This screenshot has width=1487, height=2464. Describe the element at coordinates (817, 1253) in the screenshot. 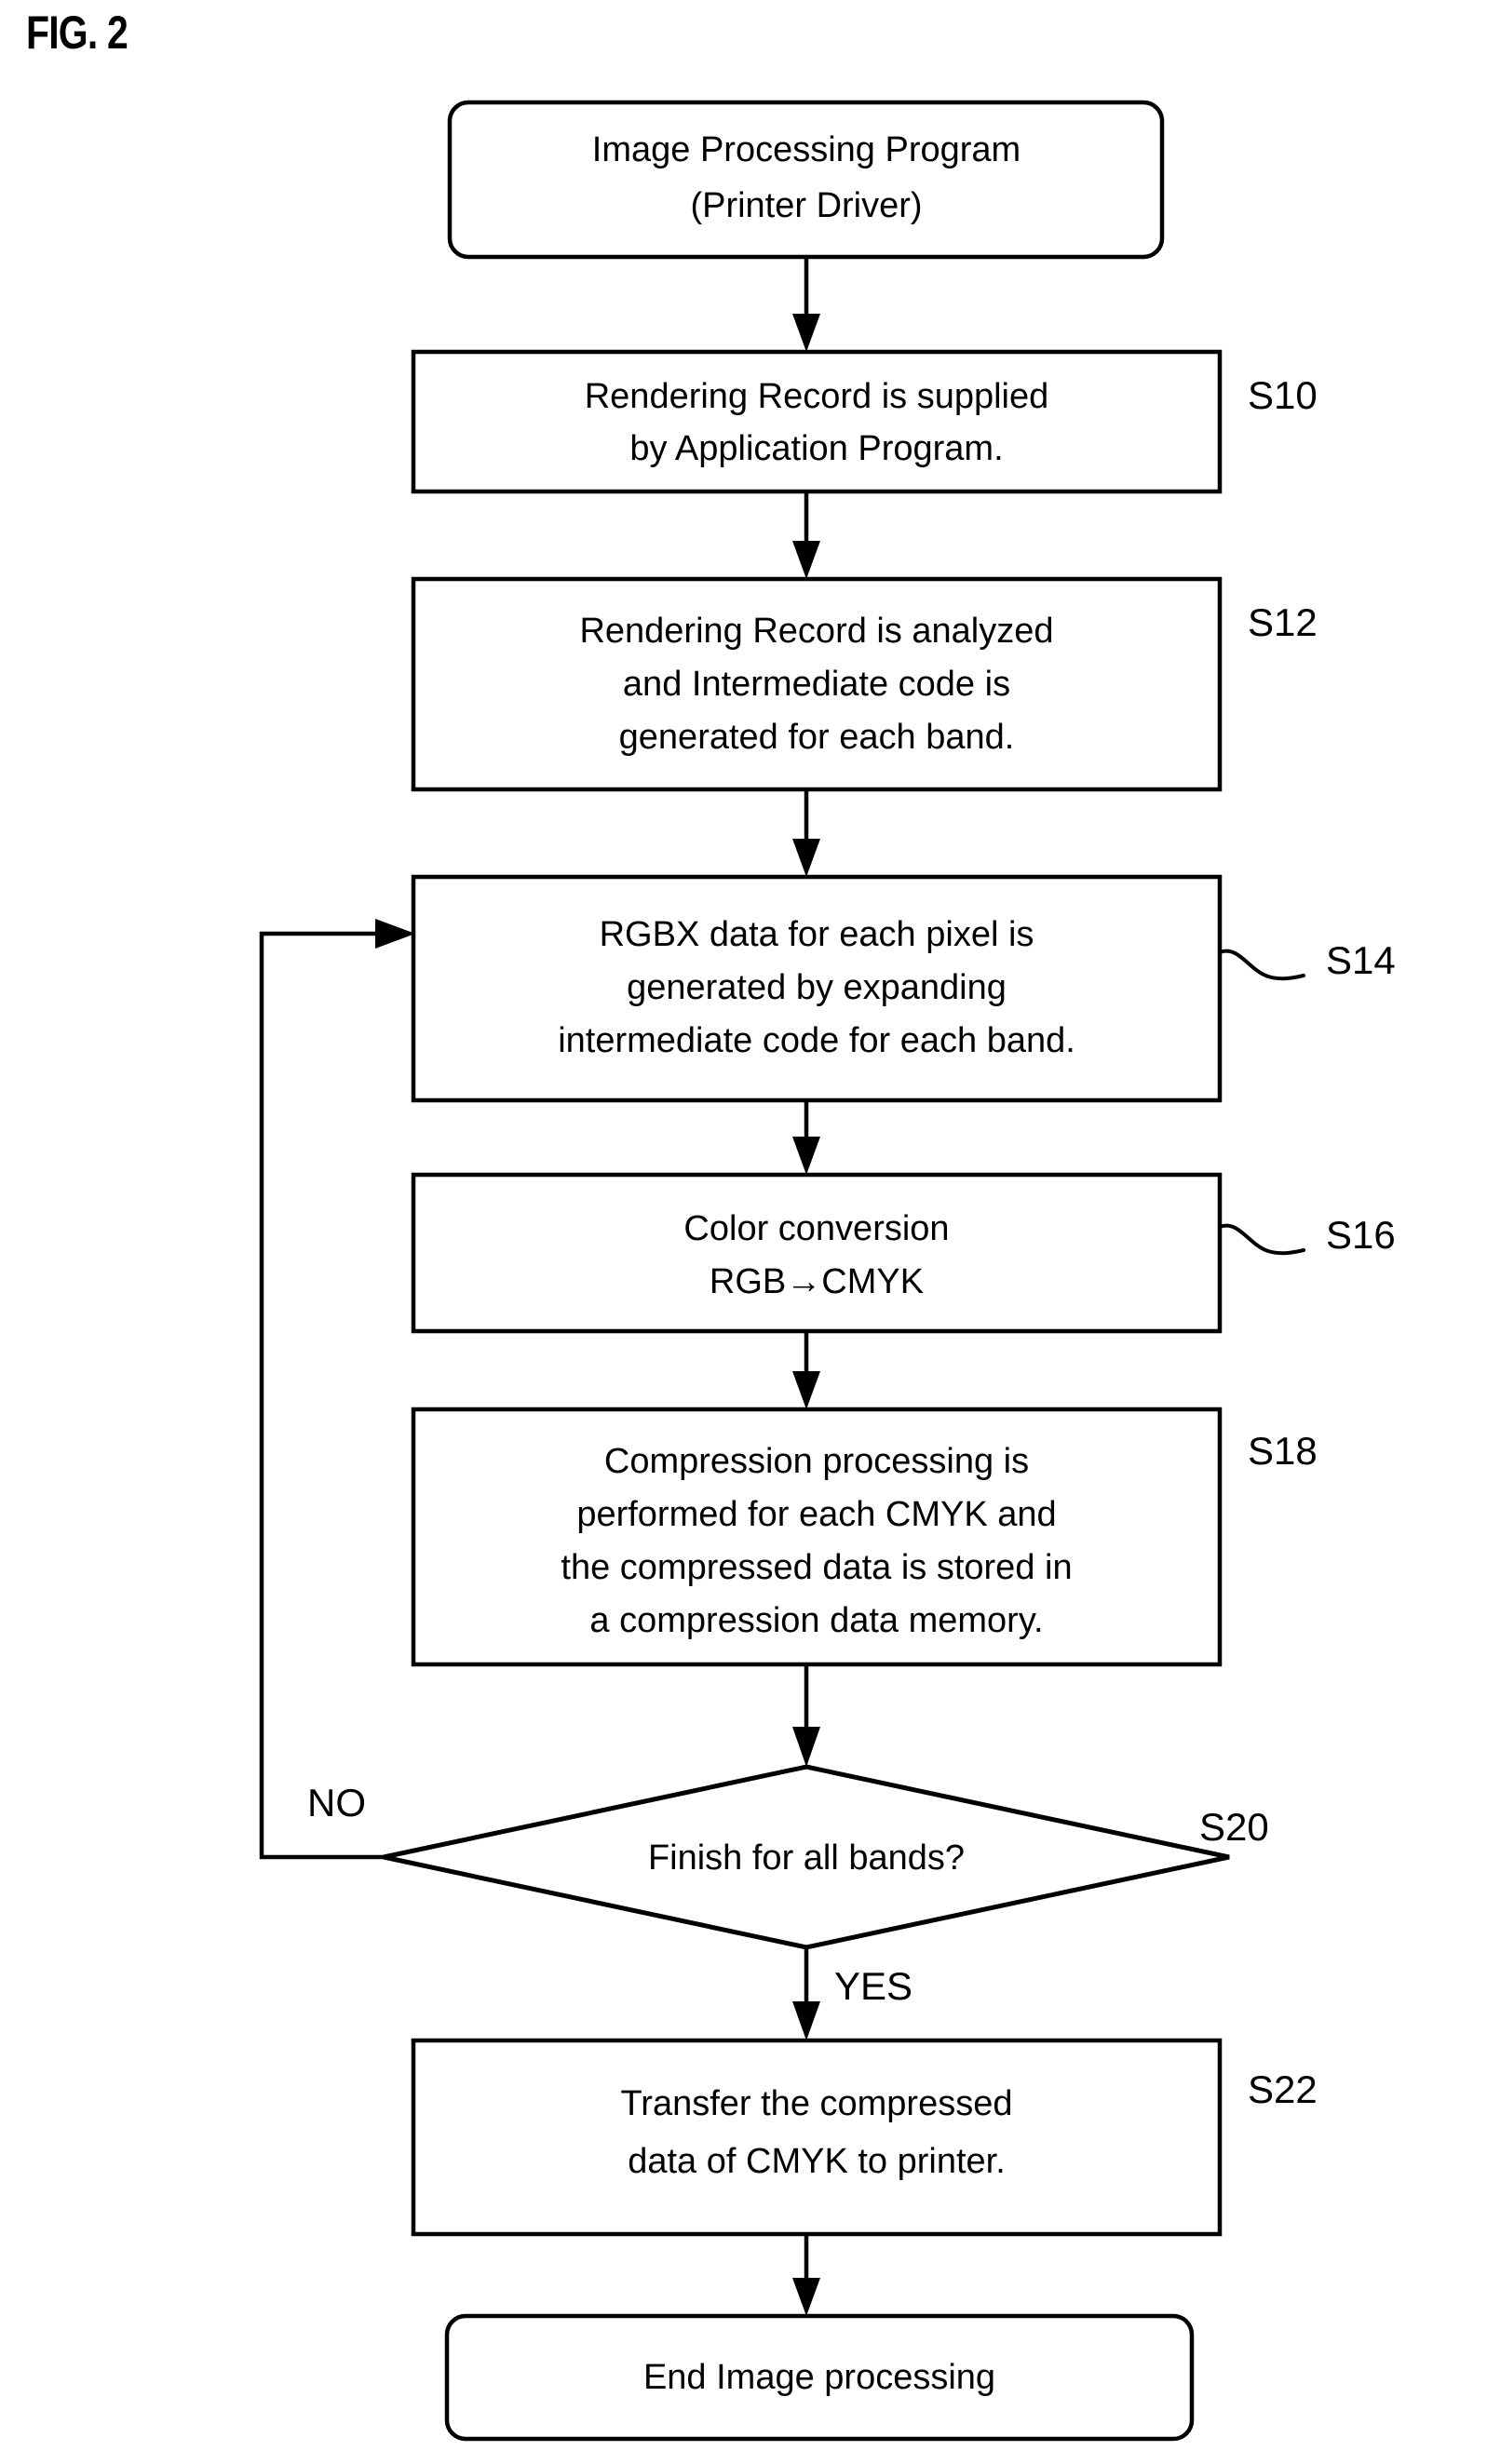

I see `node-s16: Color conversion RGB→CMYK` at that location.